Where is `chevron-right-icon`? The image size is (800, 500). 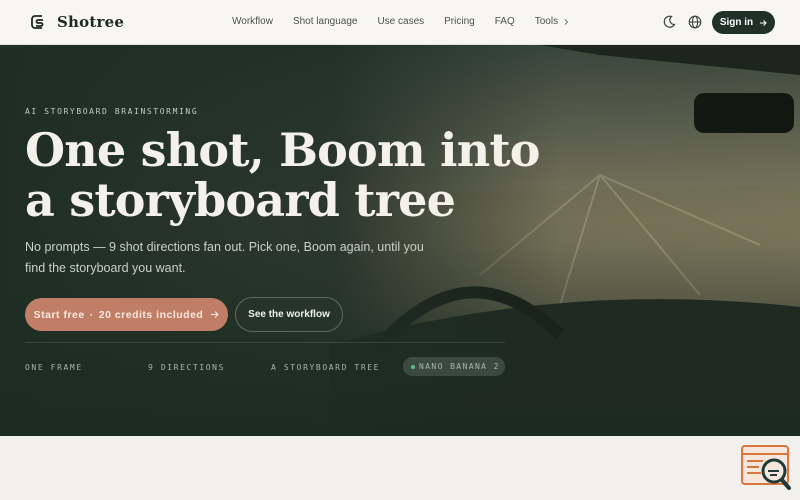 chevron-right-icon is located at coordinates (566, 21).